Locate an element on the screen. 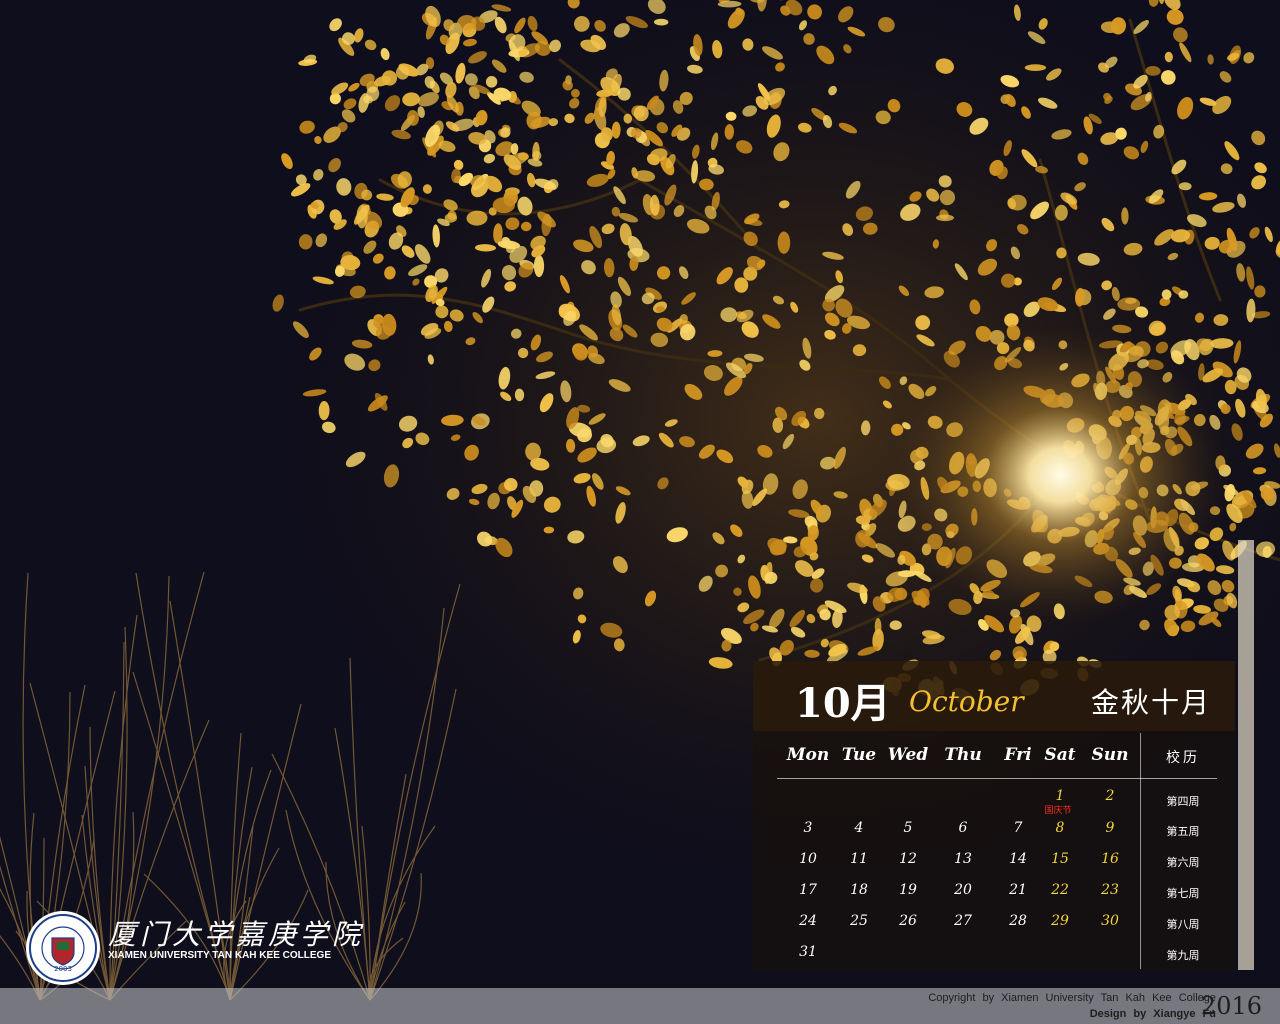 The width and height of the screenshot is (1280, 1024). designer-credit: Design by Xiangye Fu is located at coordinates (1152, 1014).